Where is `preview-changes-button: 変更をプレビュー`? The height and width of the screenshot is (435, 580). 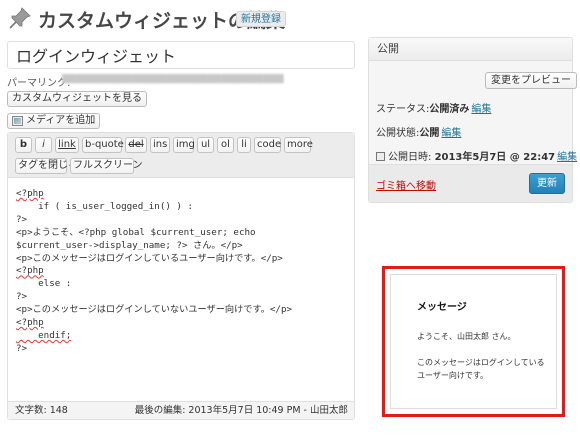
preview-changes-button: 変更をプレビュー is located at coordinates (531, 80).